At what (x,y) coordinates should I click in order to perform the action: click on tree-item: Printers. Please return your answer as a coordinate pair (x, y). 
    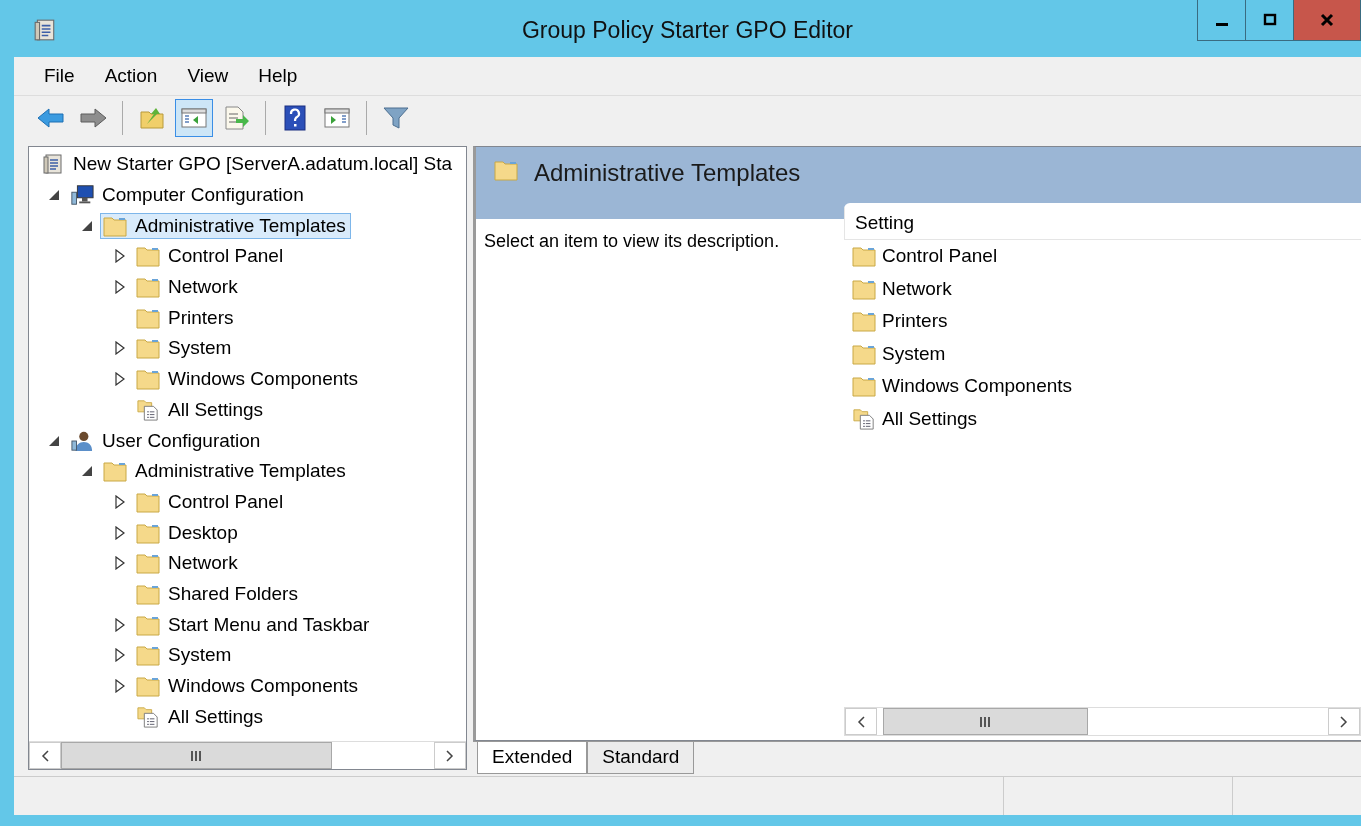
    Looking at the image, I should click on (186, 317).